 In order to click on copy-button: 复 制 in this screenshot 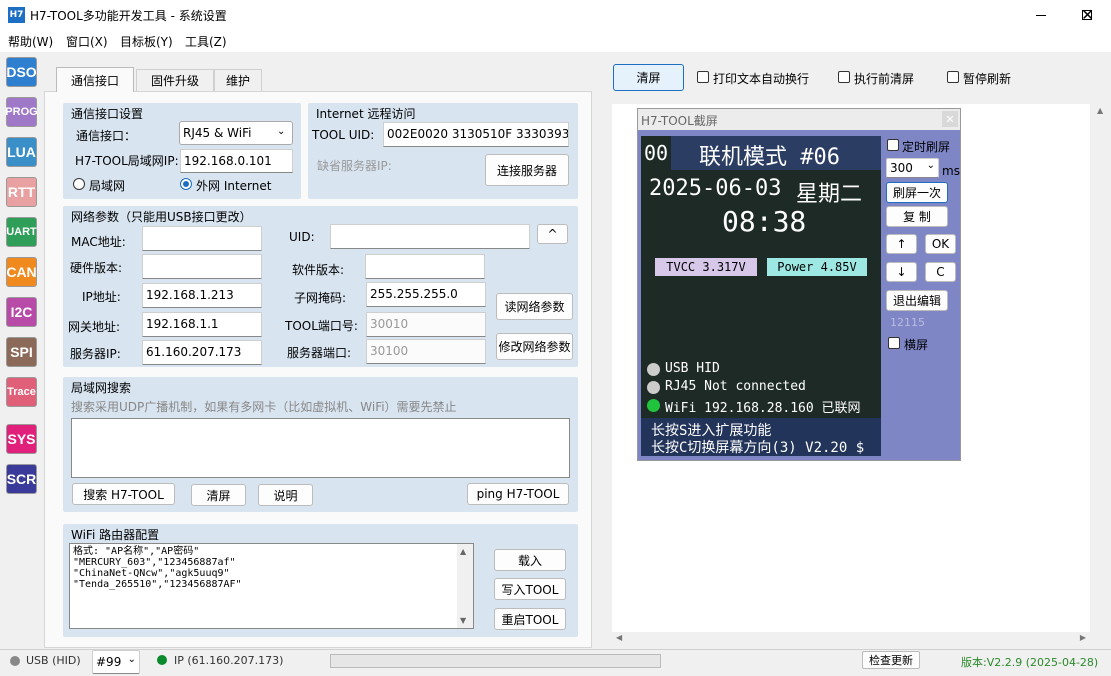, I will do `click(917, 216)`.